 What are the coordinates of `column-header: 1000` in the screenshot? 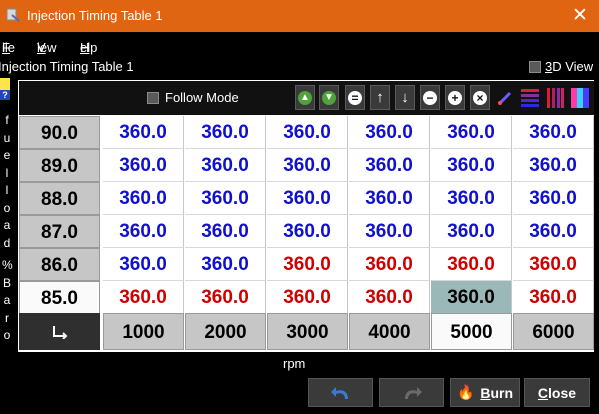 It's located at (143, 331).